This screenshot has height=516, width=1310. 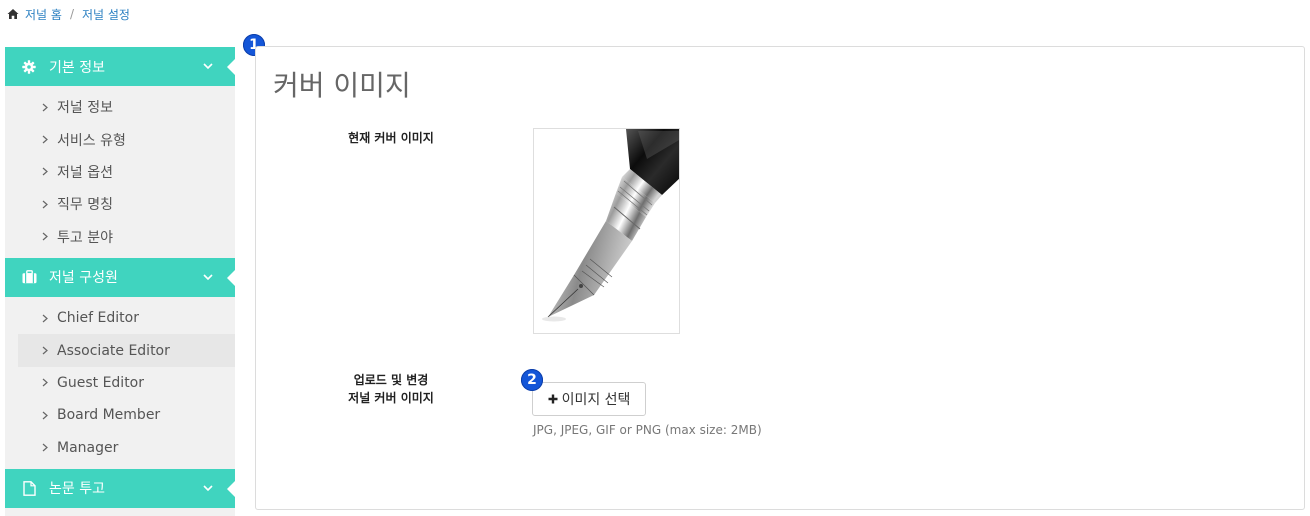 I want to click on sidebar-item-submission-fields: 투고 분야, so click(x=126, y=237).